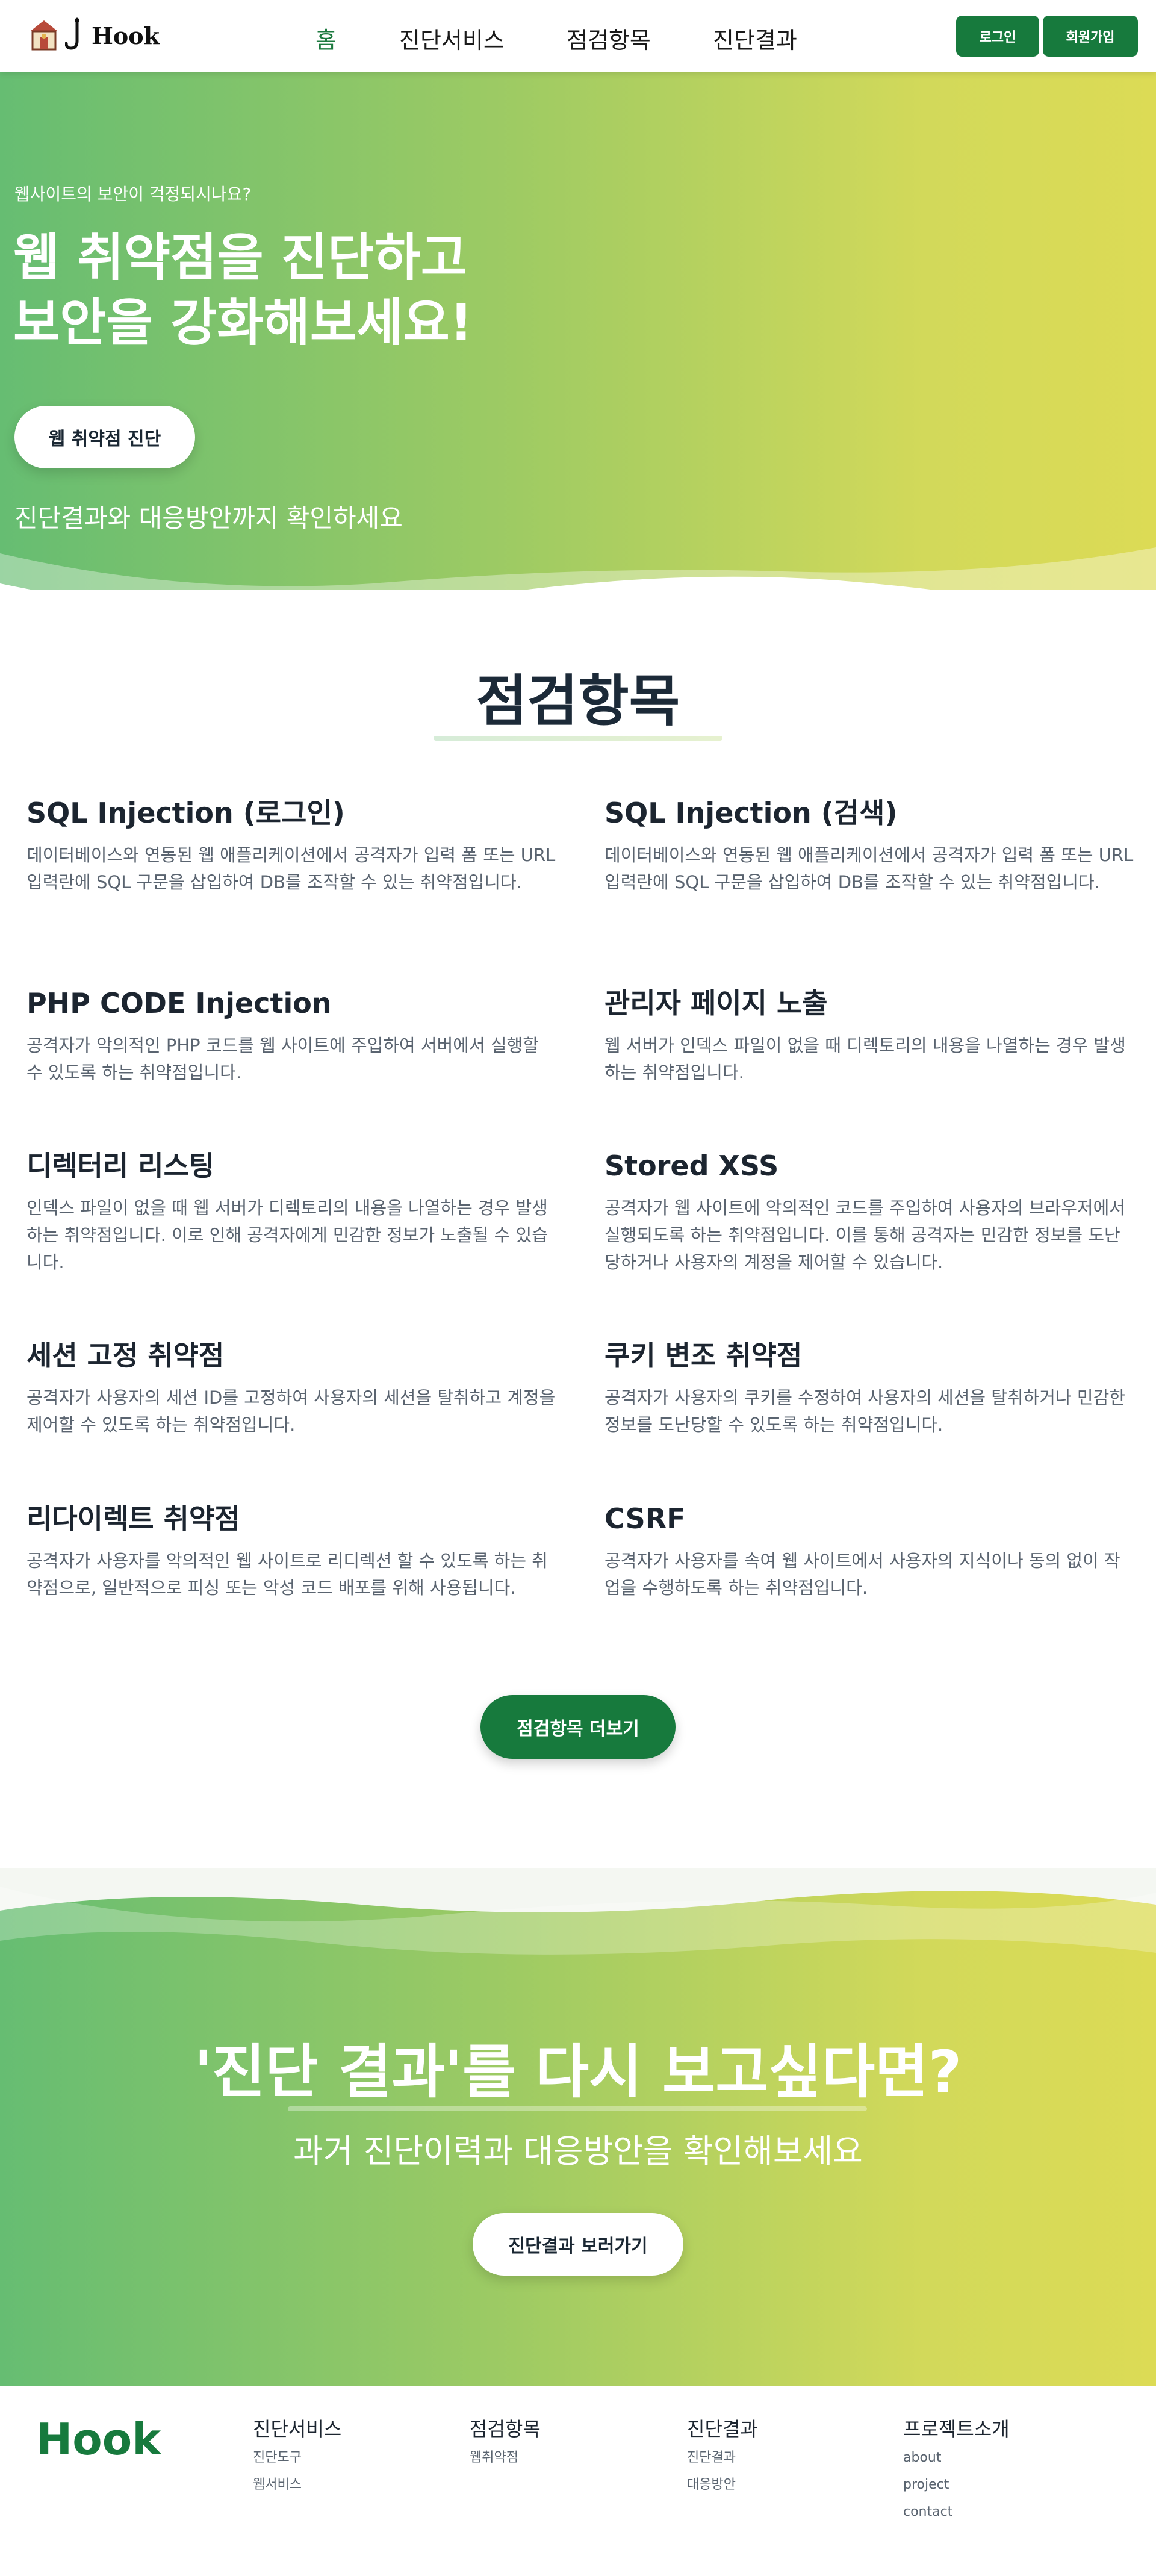 This screenshot has width=1156, height=2576. Describe the element at coordinates (126, 35) in the screenshot. I see `logo-text: Hook` at that location.